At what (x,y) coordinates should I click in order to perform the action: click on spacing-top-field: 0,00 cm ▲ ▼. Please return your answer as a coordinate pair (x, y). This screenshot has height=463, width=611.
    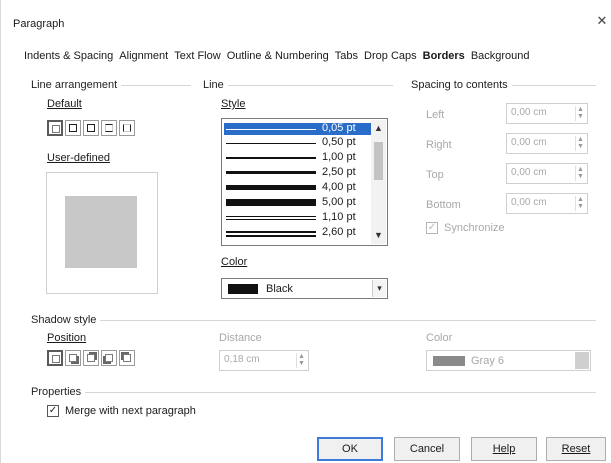
    Looking at the image, I should click on (547, 173).